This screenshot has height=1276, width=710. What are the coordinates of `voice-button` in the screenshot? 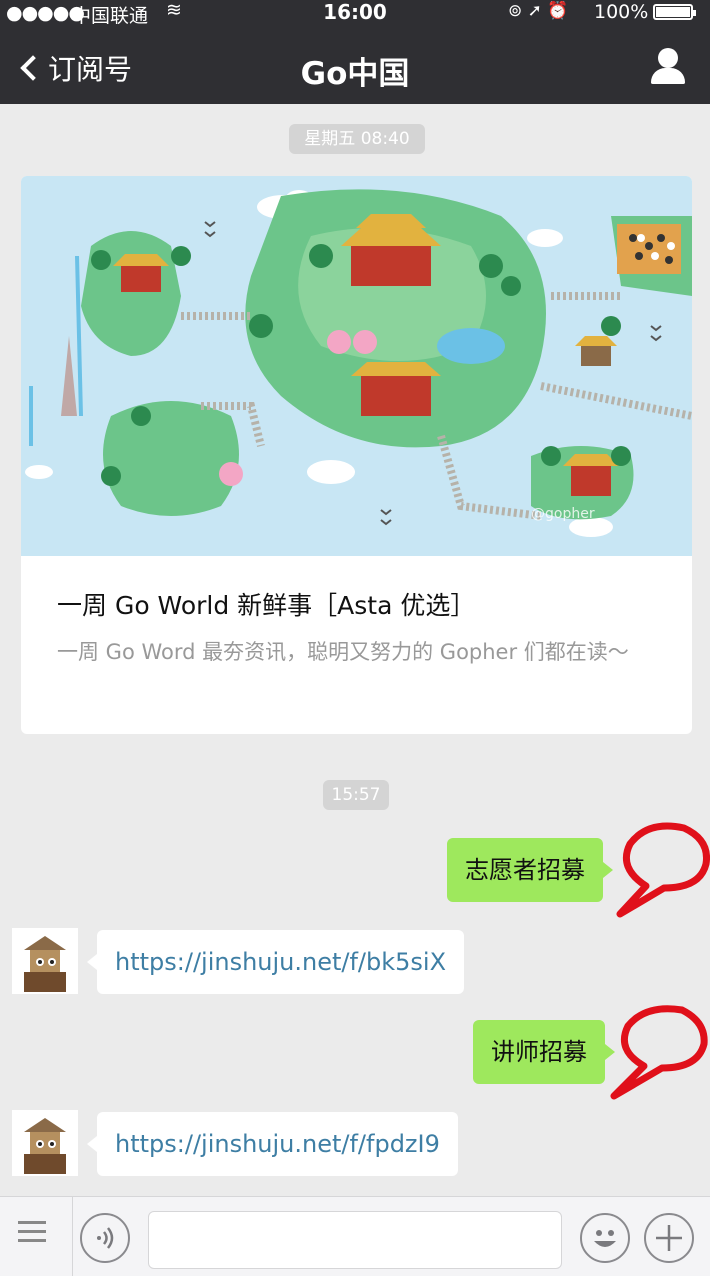 It's located at (105, 1238).